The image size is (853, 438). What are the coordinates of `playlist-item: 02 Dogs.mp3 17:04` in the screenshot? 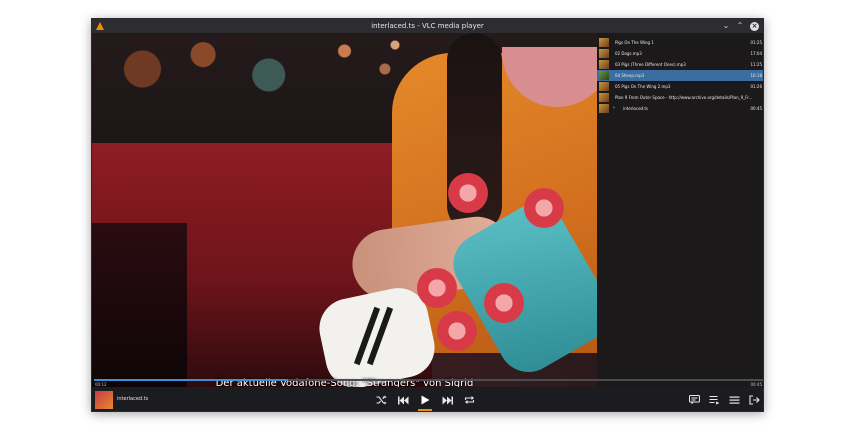 It's located at (680, 53).